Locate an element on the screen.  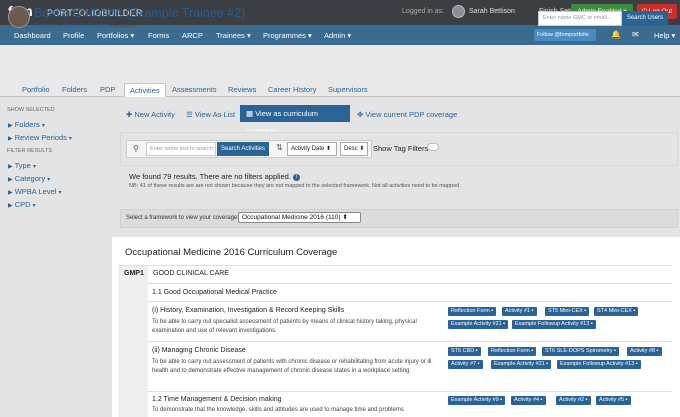
sidebar-folders: ▶ Folders ▾ is located at coordinates (26, 124).